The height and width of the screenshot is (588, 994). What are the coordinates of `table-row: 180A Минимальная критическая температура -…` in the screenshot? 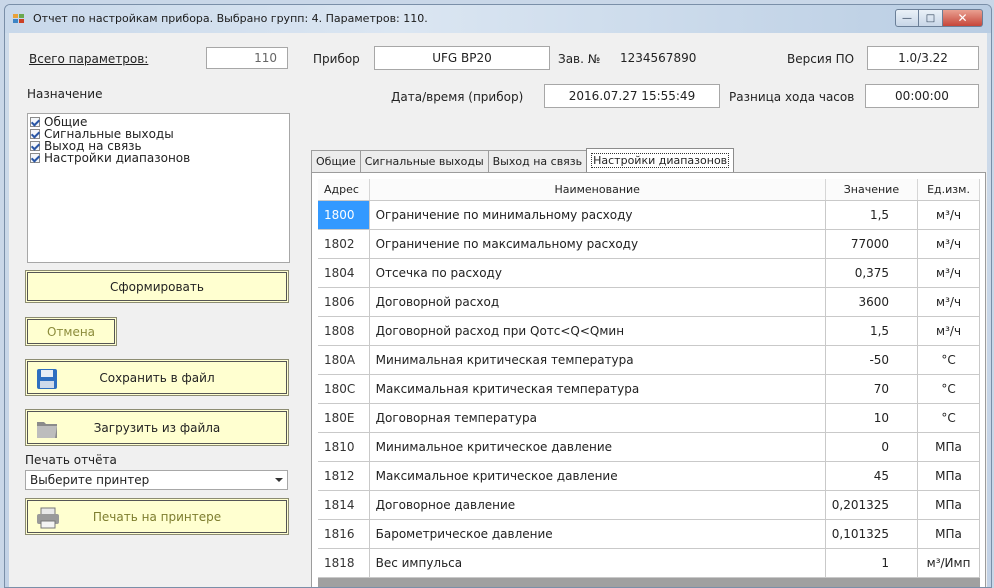 It's located at (649, 360).